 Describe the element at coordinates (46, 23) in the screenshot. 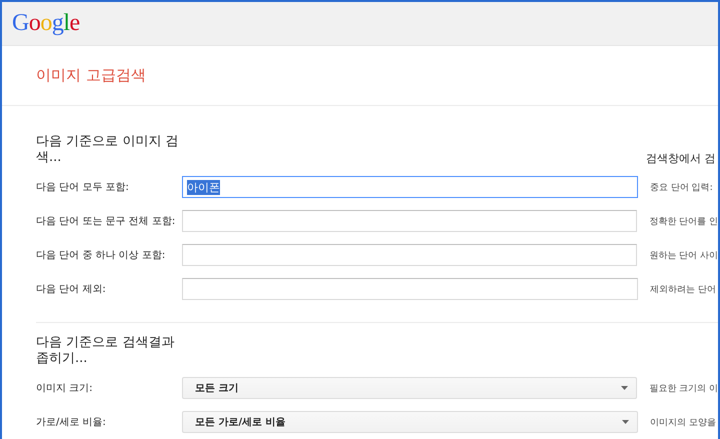

I see `logo: Google` at that location.